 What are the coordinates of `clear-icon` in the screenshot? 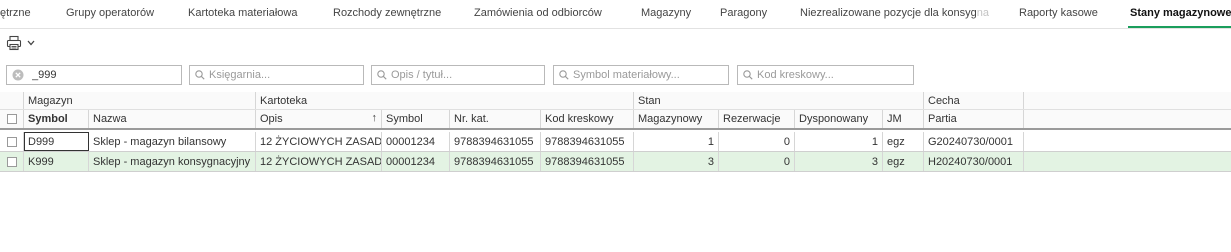 It's located at (18, 75).